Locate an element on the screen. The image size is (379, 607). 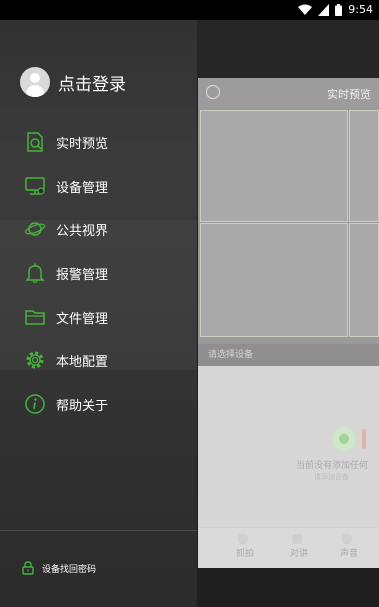
preview-toolbar: 抓拍 对讲 声音 is located at coordinates (288, 547).